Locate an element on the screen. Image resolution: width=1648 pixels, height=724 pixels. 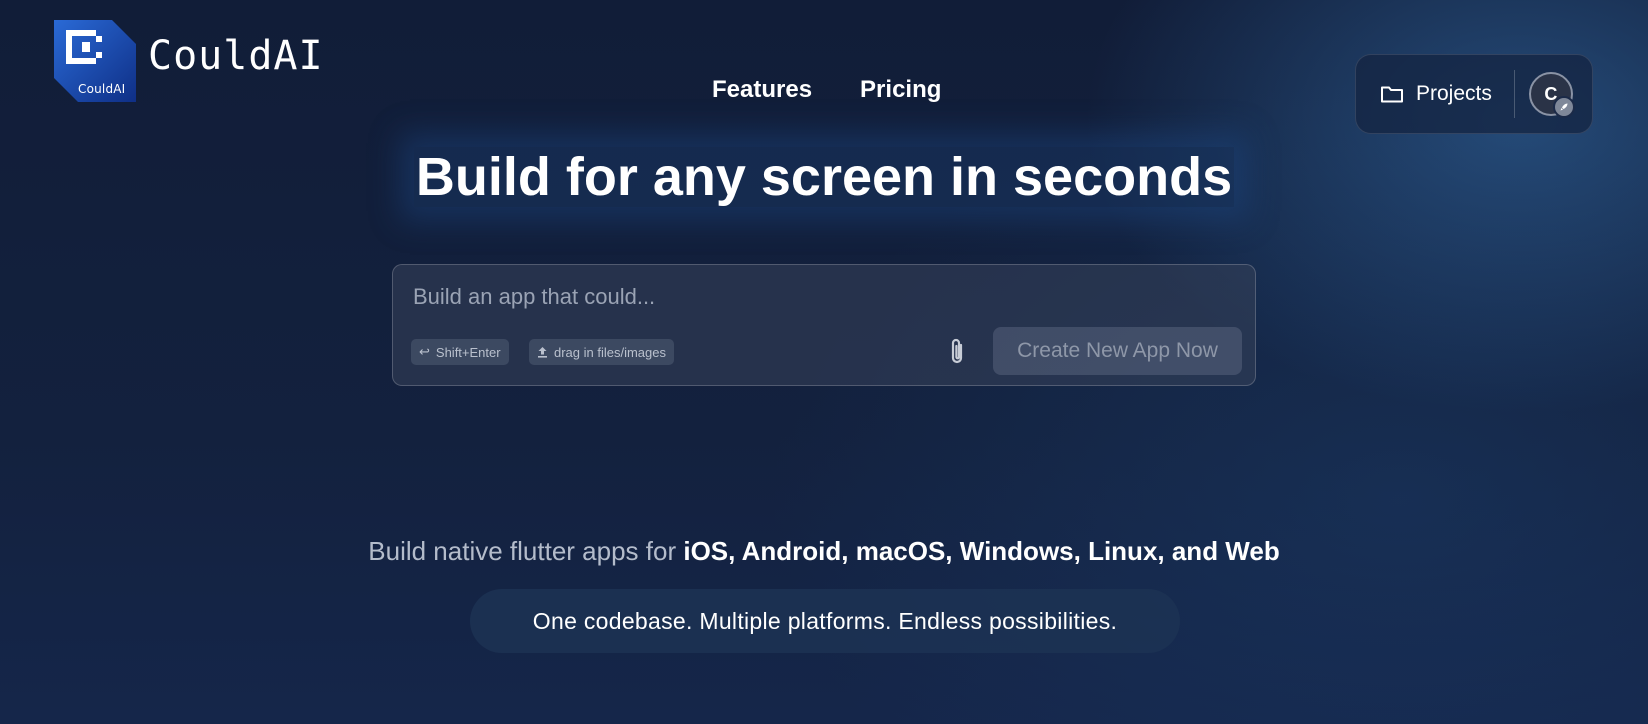
rocket-icon is located at coordinates (1563, 107).